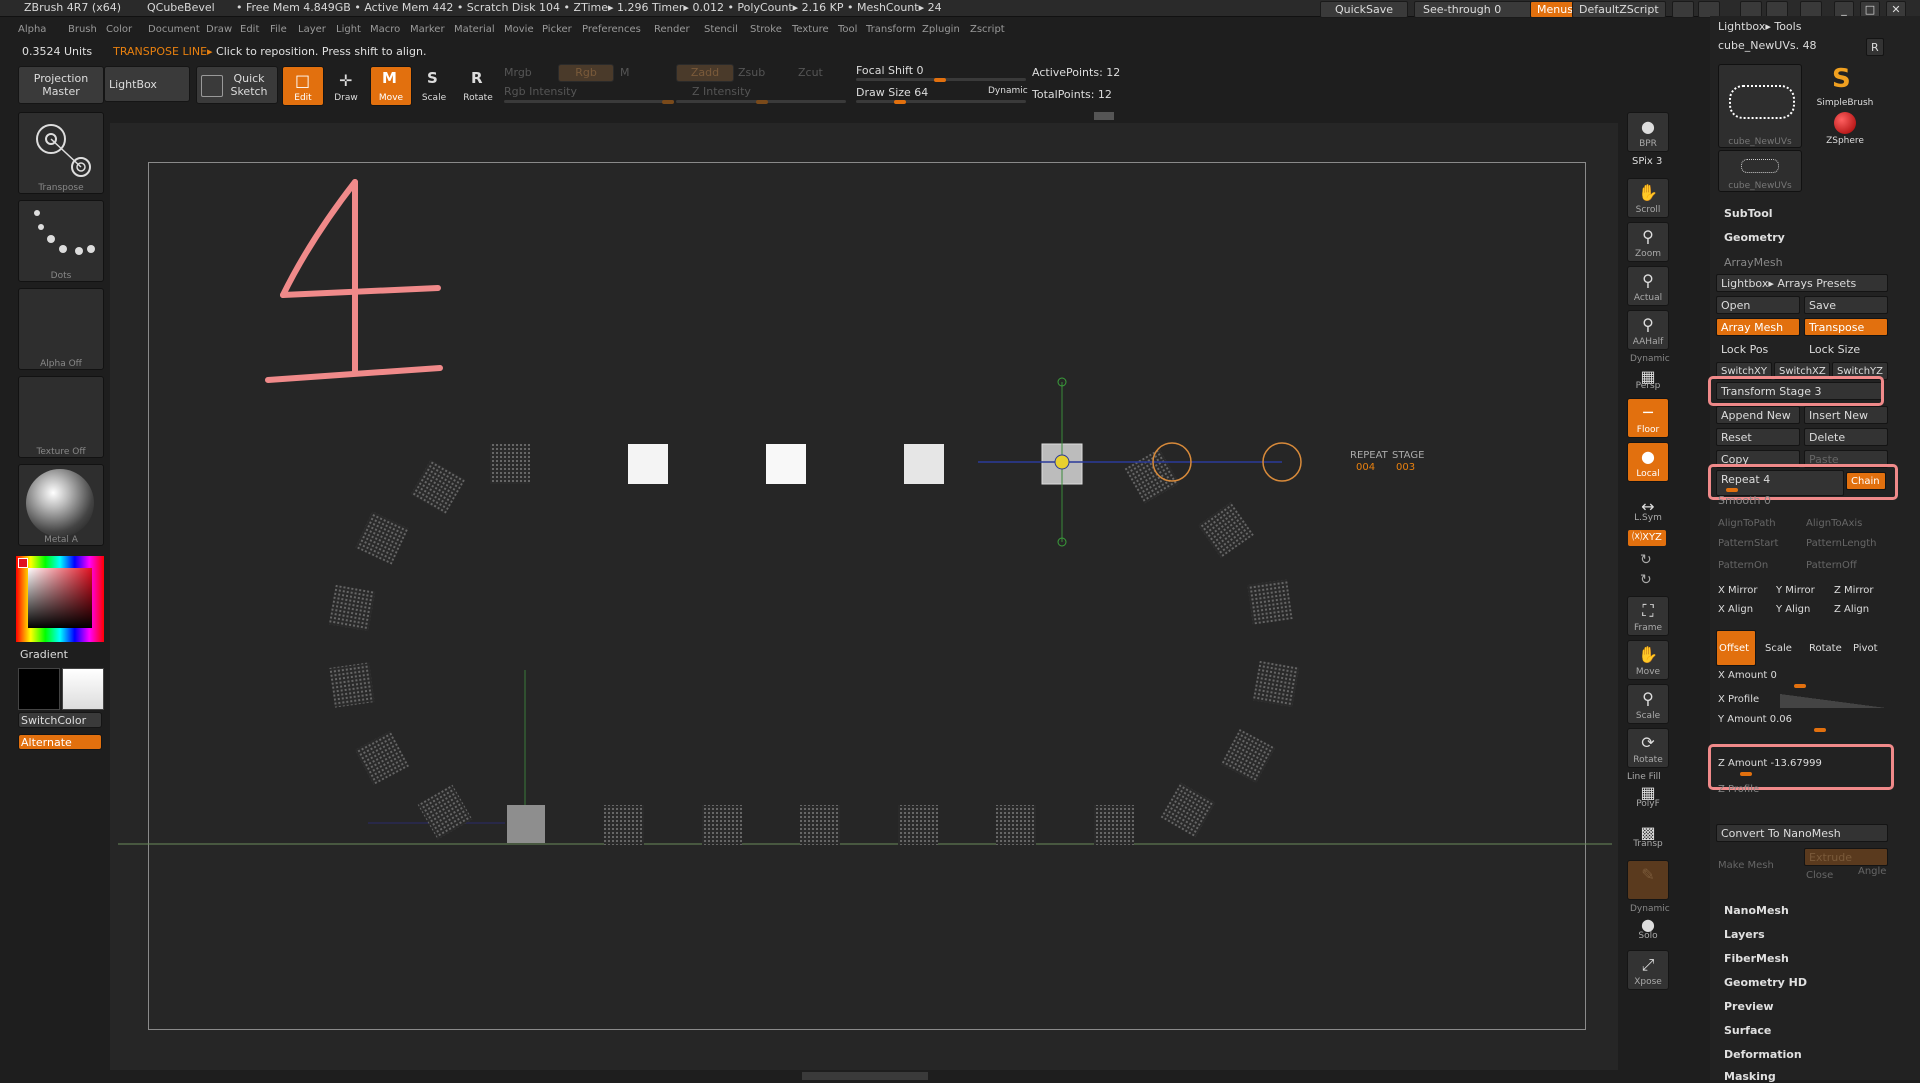 Image resolution: width=1920 pixels, height=1083 pixels. What do you see at coordinates (1648, 412) in the screenshot?
I see `floor-icon: ─` at bounding box center [1648, 412].